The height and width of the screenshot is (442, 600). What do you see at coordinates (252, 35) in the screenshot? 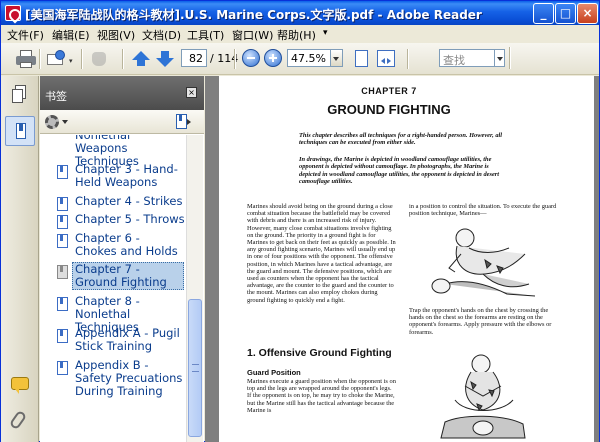
I see `menu-window: 窗口(W)` at bounding box center [252, 35].